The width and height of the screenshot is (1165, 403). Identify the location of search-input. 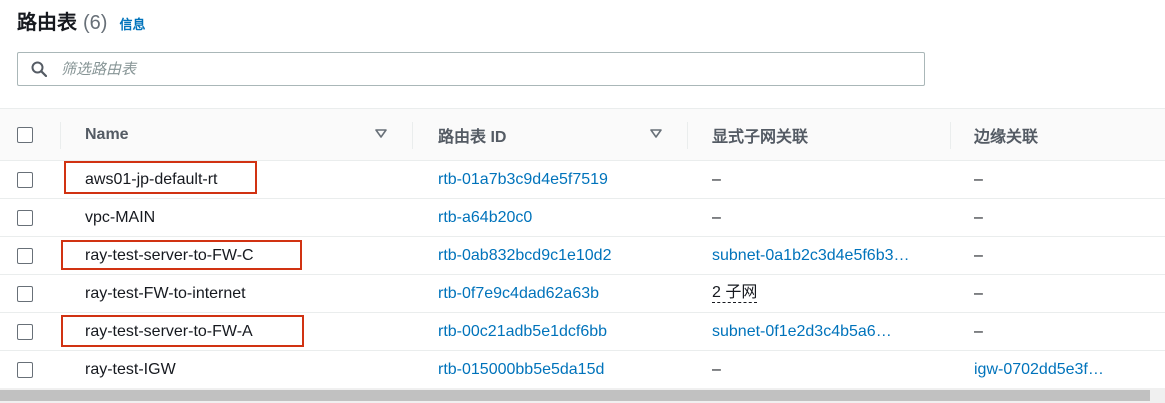
(471, 69).